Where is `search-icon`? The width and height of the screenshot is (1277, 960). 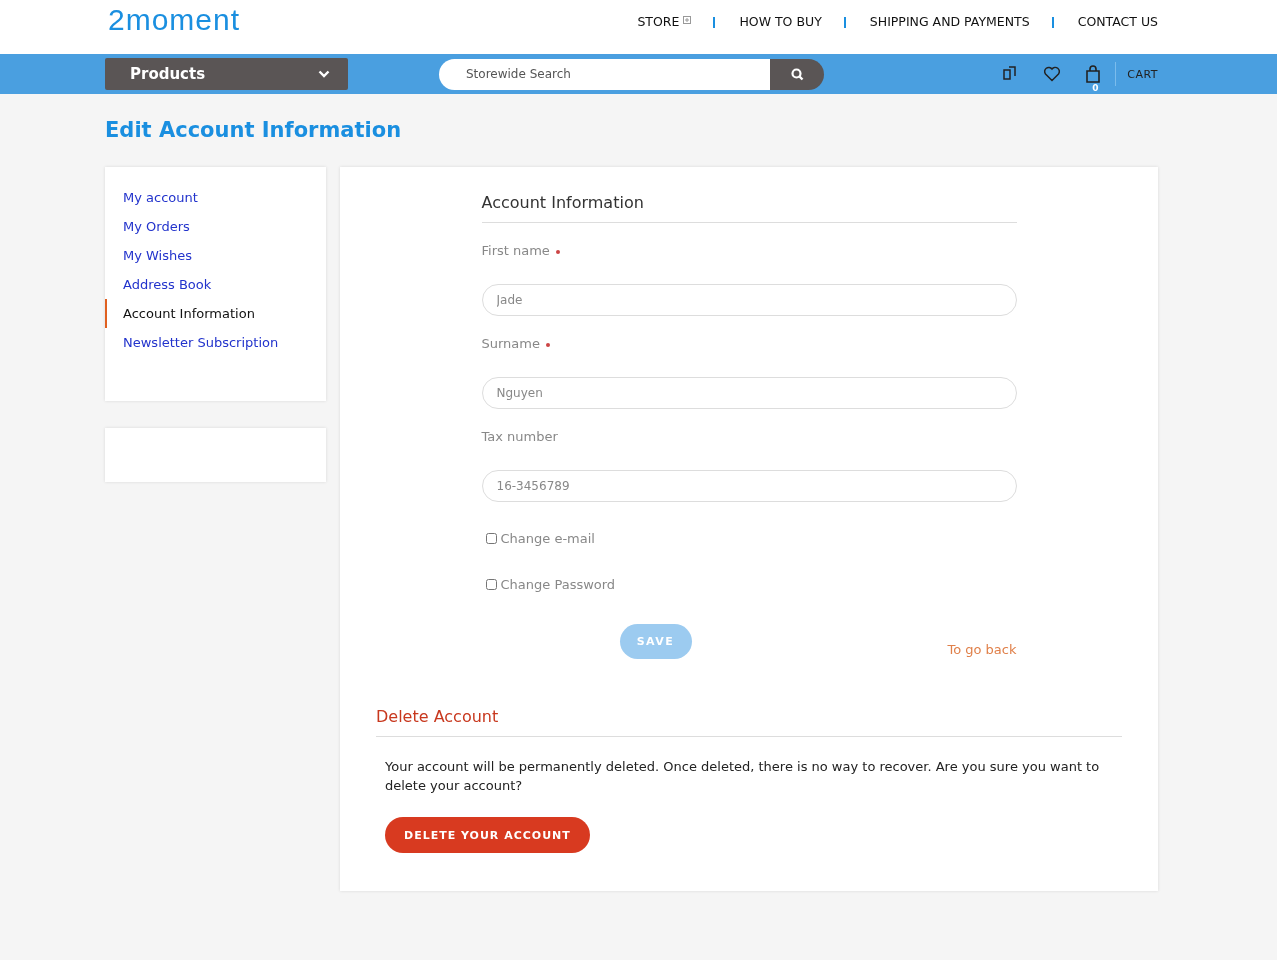 search-icon is located at coordinates (797, 74).